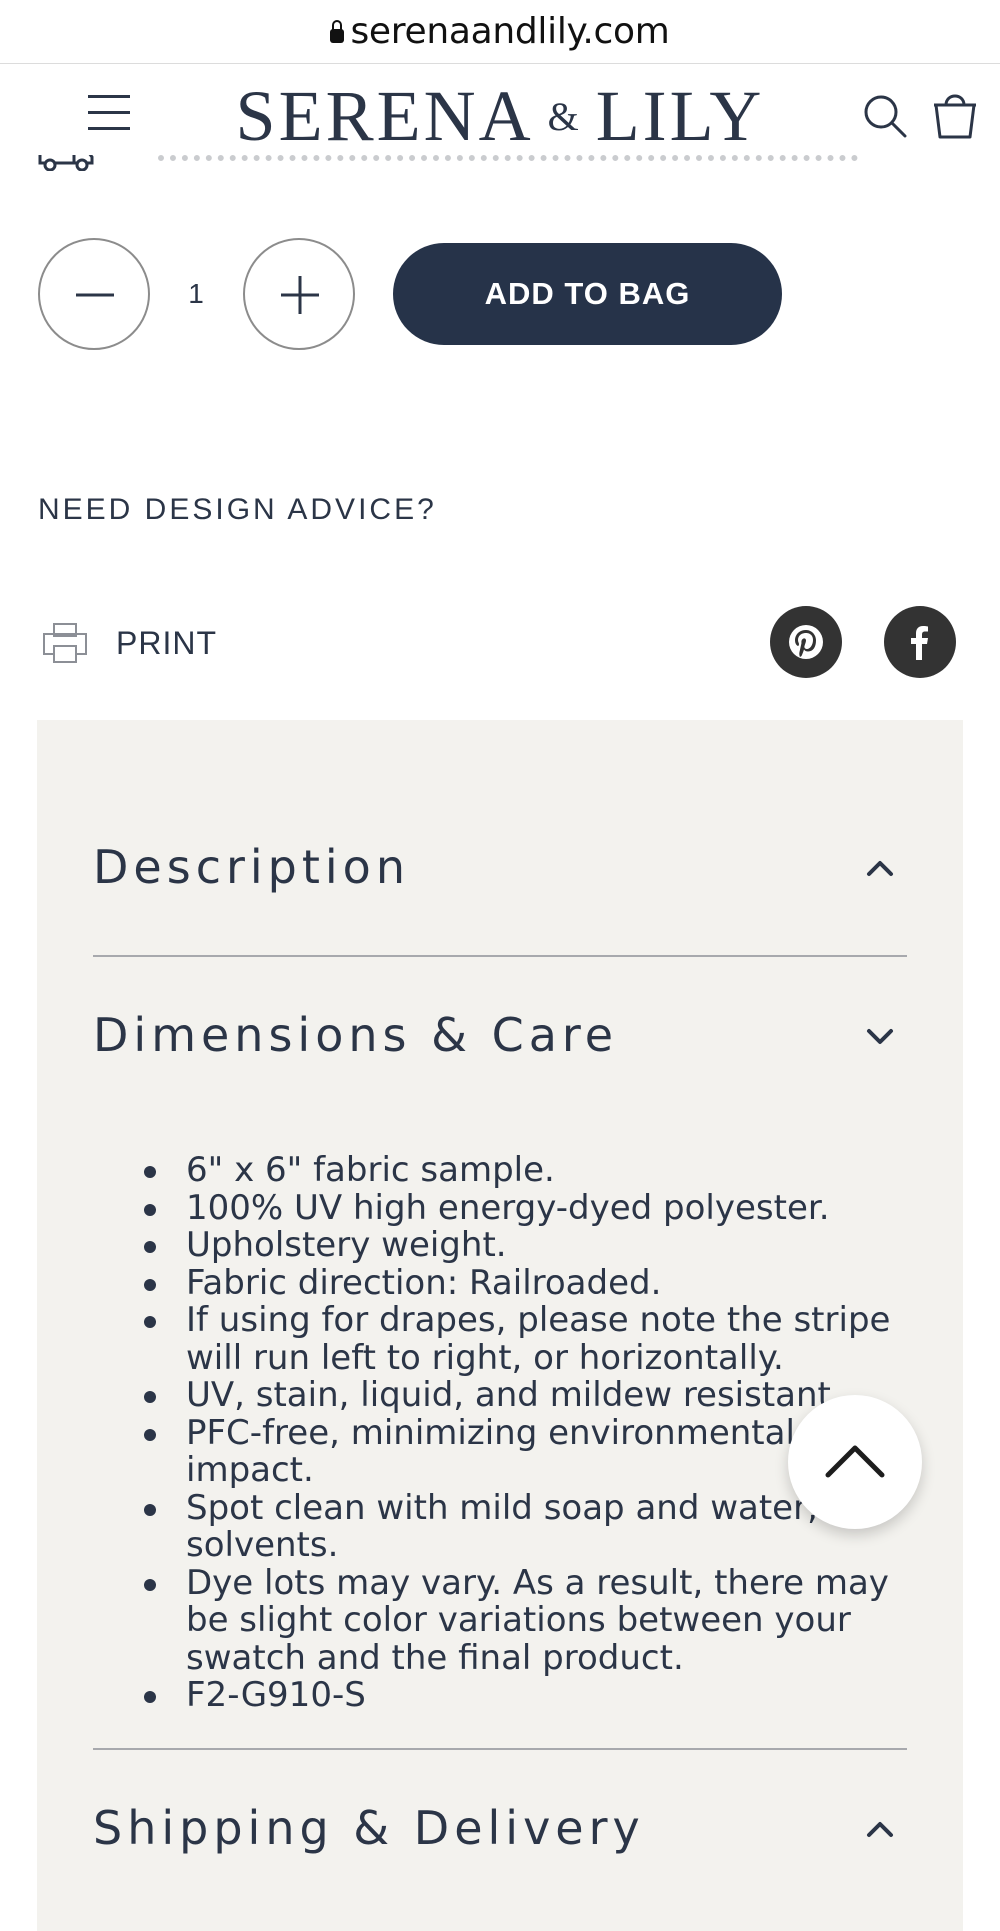  I want to click on dimensions-title: Dimensions & Care, so click(356, 1035).